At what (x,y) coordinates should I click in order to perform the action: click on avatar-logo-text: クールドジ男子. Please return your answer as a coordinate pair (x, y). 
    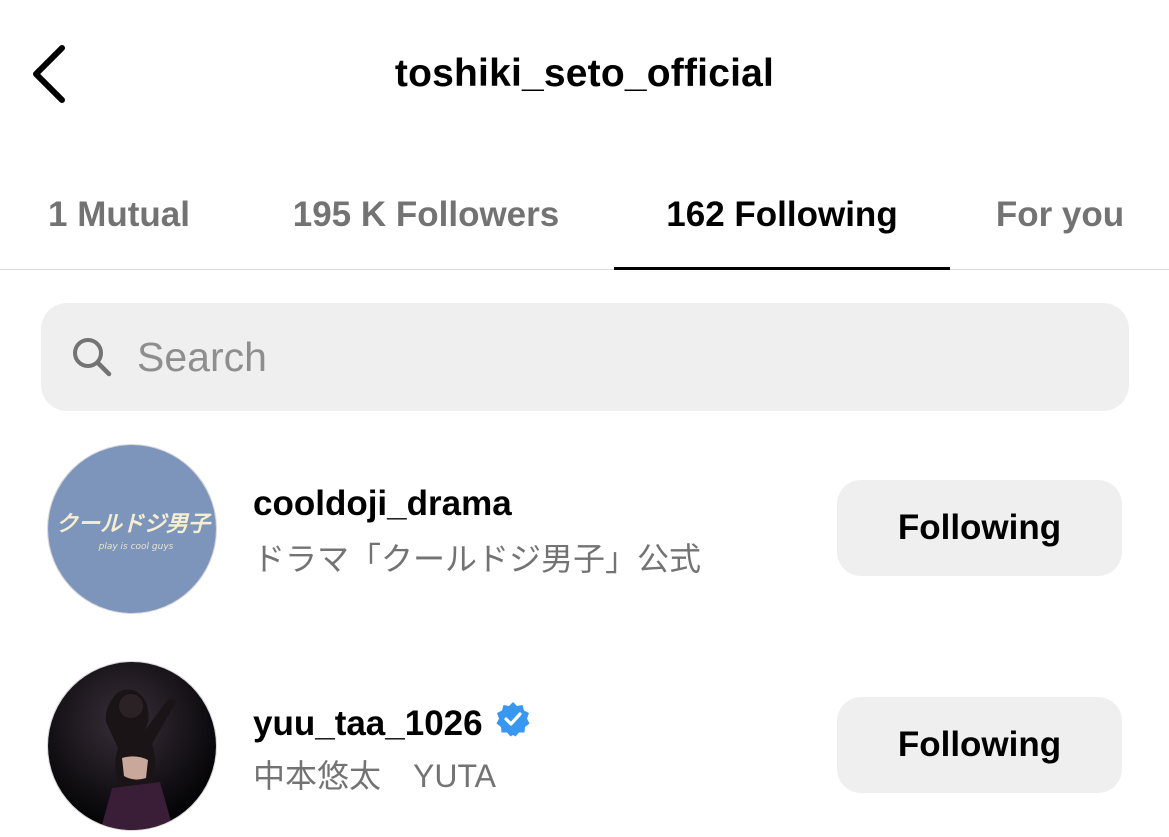
    Looking at the image, I should click on (134, 524).